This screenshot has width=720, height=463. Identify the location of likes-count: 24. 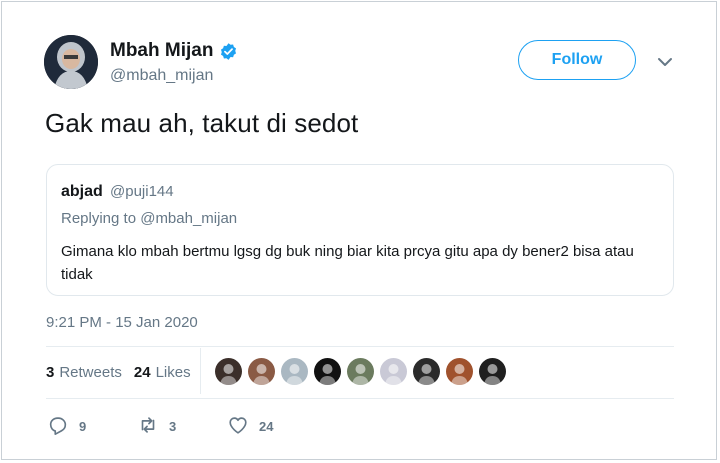
(142, 372).